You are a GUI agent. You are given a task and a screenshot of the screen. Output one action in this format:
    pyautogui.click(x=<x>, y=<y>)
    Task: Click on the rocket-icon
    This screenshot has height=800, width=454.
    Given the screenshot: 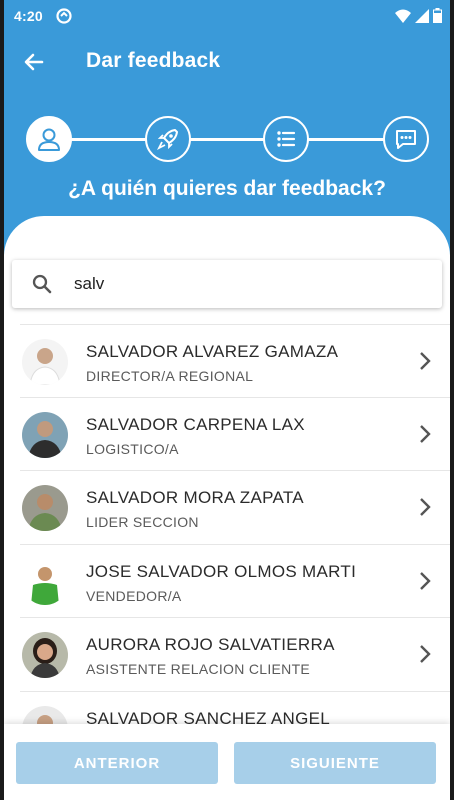 What is the action you would take?
    pyautogui.click(x=167, y=140)
    